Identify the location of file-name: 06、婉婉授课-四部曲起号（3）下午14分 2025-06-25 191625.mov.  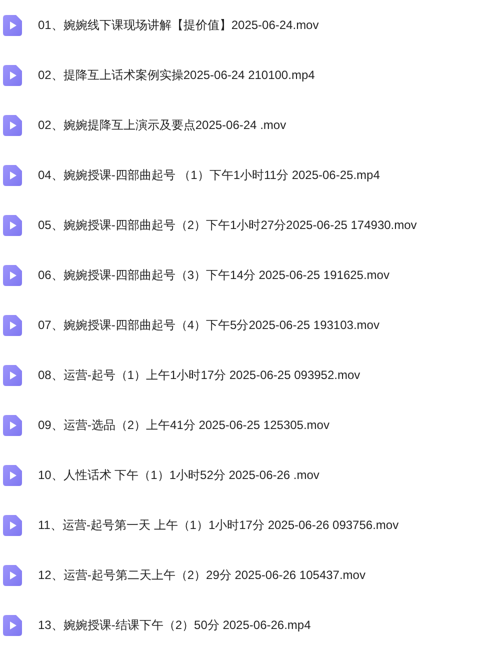
(214, 275).